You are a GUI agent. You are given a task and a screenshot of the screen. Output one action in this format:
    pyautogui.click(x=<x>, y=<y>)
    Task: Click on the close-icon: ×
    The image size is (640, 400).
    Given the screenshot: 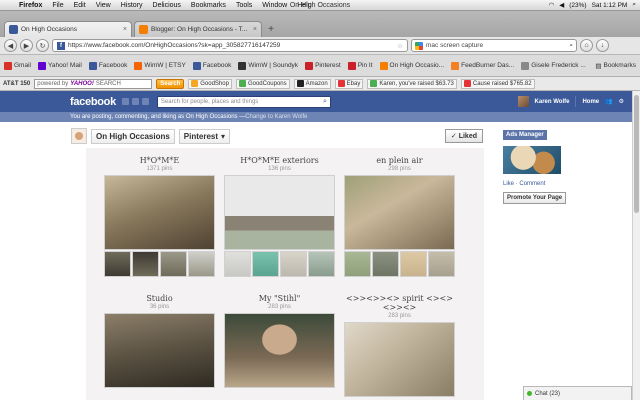 What is the action you would take?
    pyautogui.click(x=255, y=29)
    